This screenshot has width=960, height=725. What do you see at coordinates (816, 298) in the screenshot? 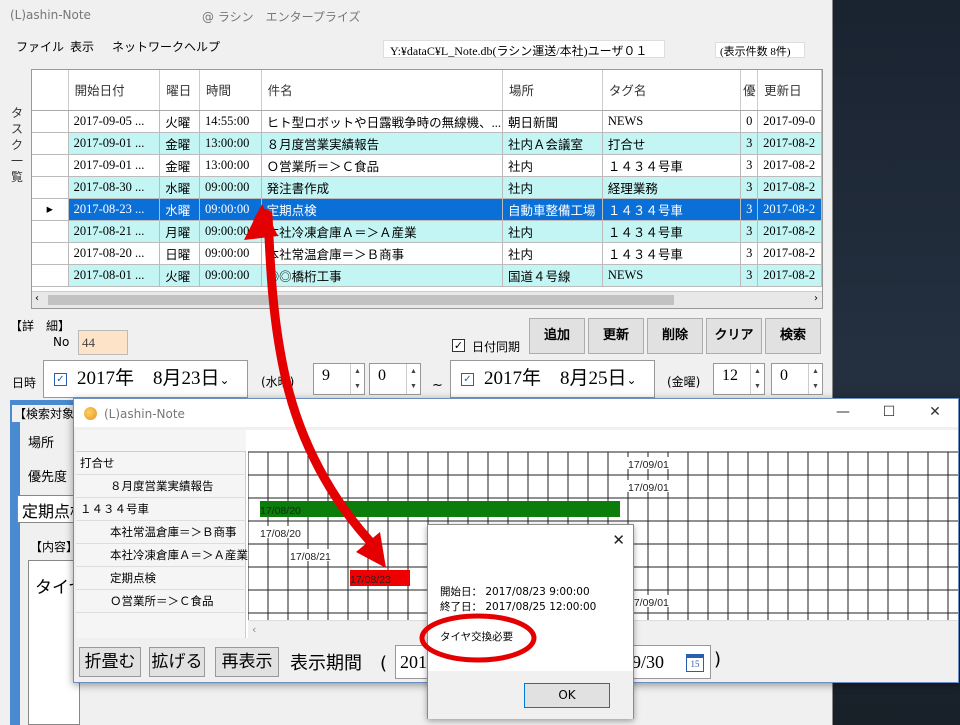
I see `scroll-right-icon: ›` at bounding box center [816, 298].